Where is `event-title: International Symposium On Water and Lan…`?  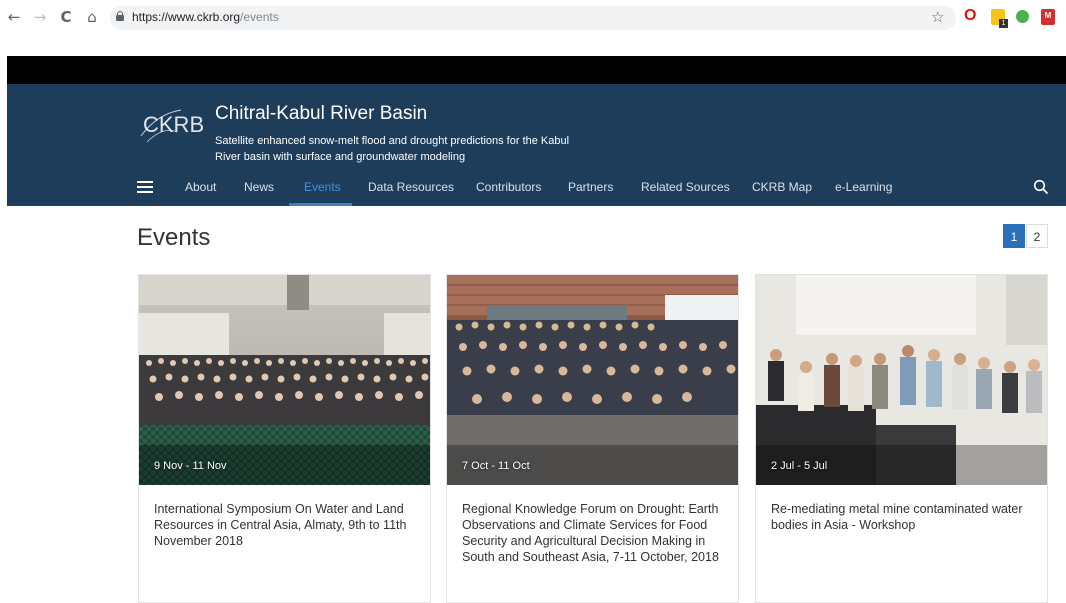 event-title: International Symposium On Water and Lan… is located at coordinates (286, 525).